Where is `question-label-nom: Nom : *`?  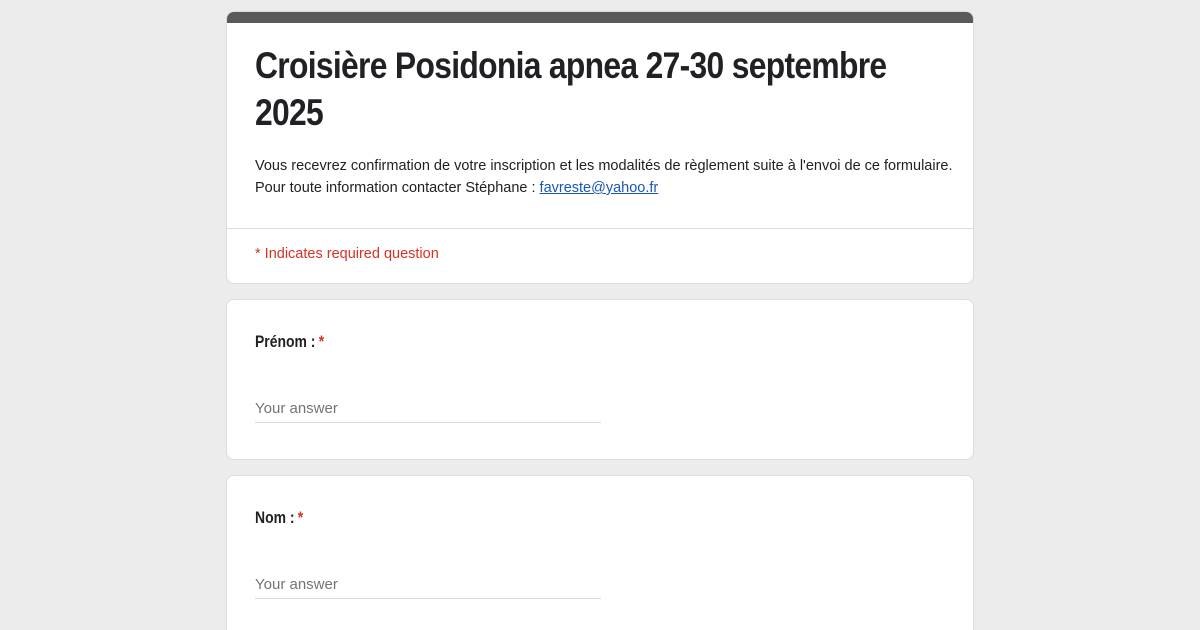
question-label-nom: Nom : * is located at coordinates (279, 518).